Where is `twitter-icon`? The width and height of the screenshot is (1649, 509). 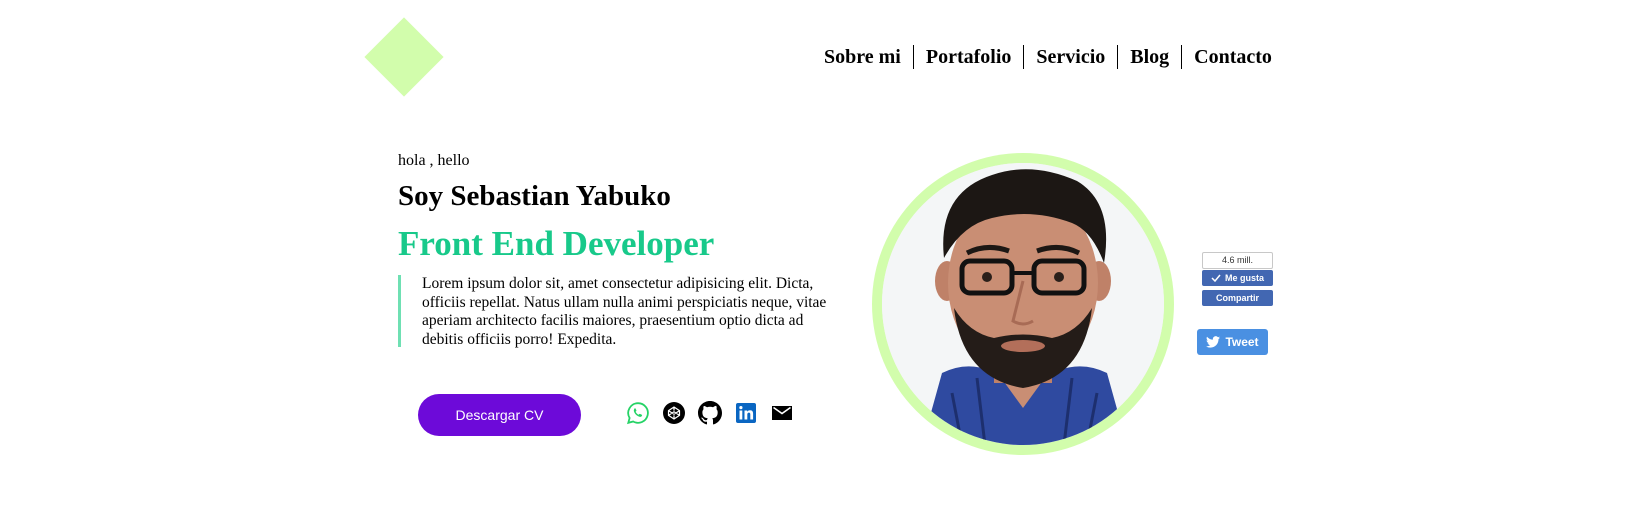 twitter-icon is located at coordinates (1213, 342).